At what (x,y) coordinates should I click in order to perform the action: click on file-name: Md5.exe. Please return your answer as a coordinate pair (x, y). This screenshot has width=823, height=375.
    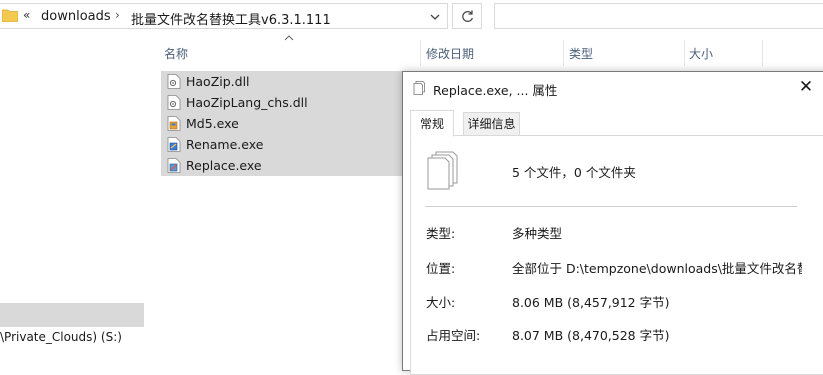
    Looking at the image, I should click on (212, 123).